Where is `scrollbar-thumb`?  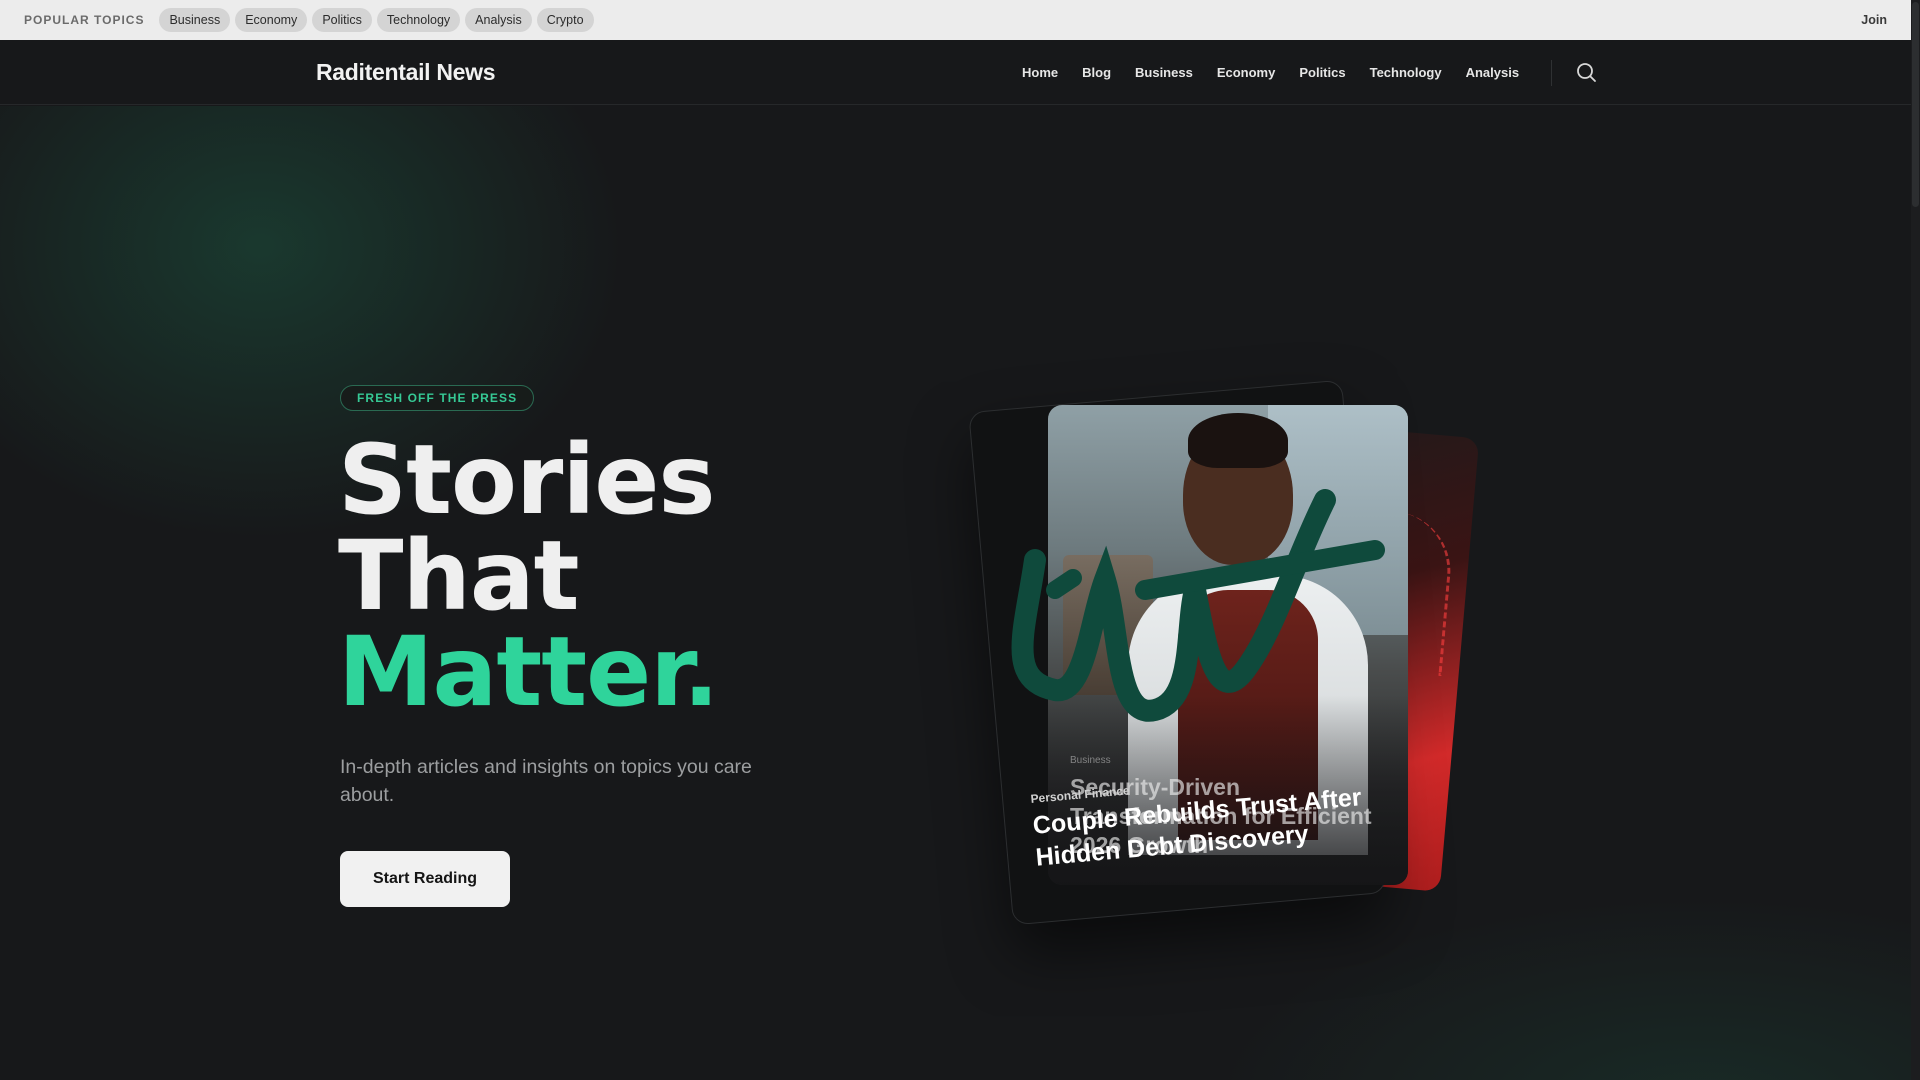
scrollbar-thumb is located at coordinates (1915, 104).